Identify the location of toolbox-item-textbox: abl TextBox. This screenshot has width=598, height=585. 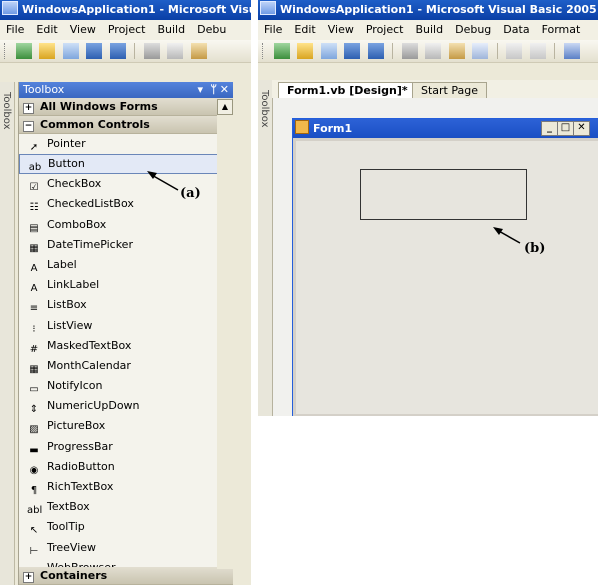
(126, 507).